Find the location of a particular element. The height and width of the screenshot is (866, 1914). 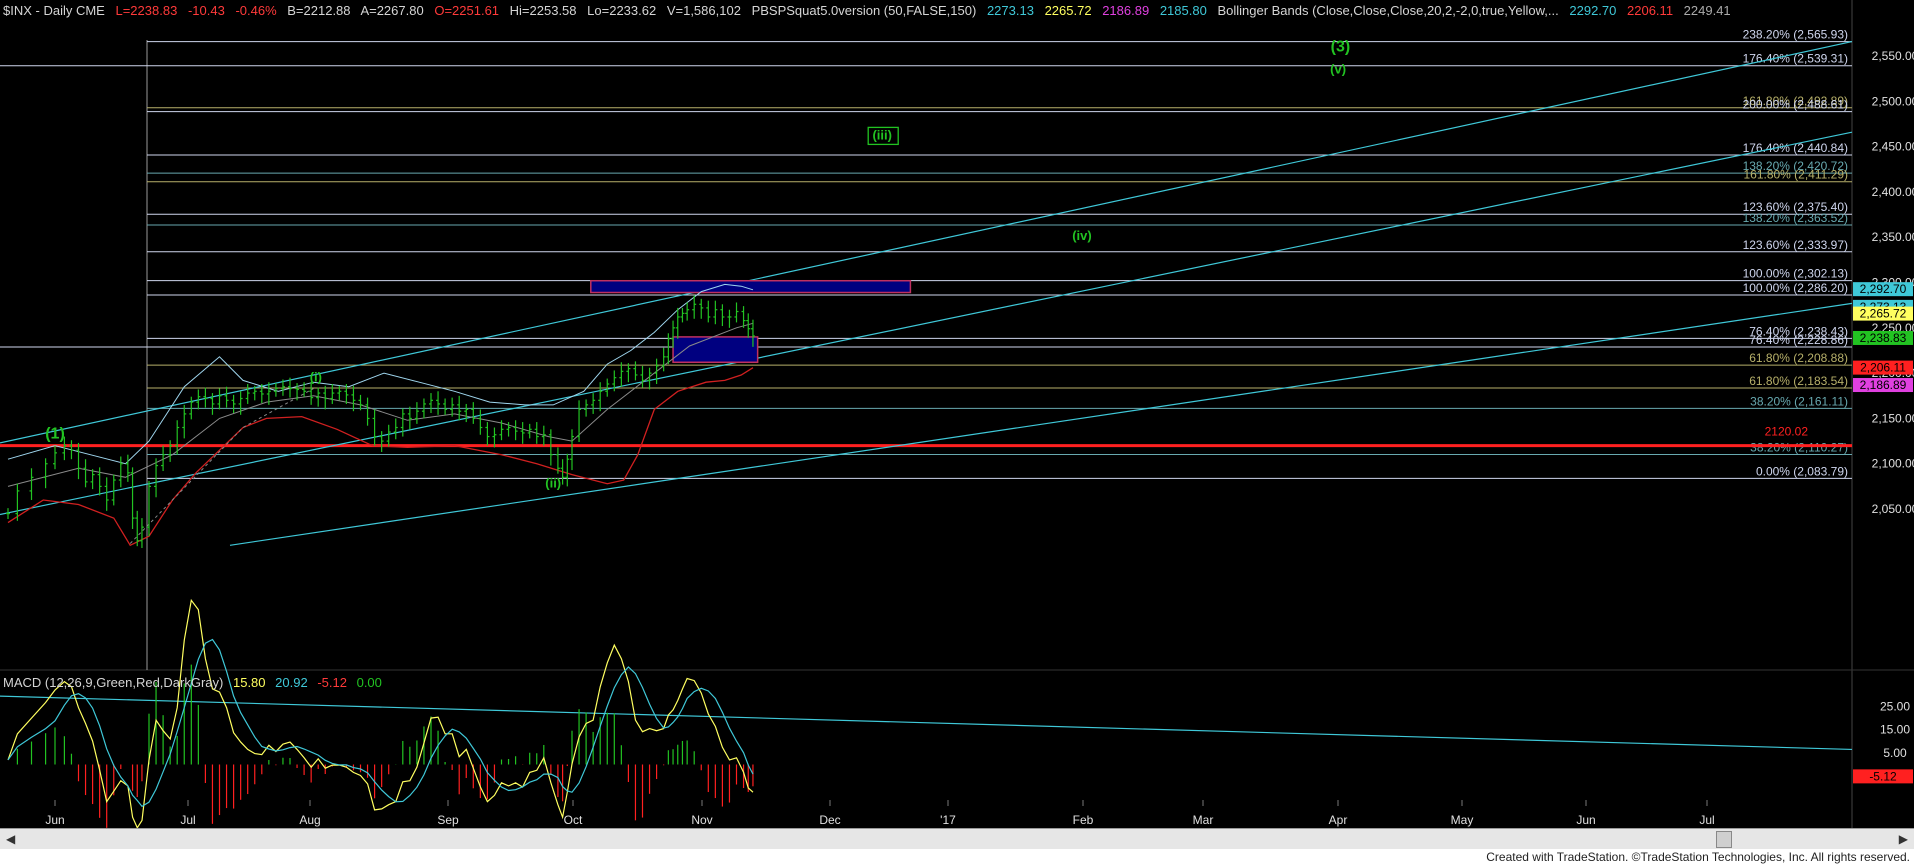

study-2-value-3: 2249.41 is located at coordinates (1707, 10).